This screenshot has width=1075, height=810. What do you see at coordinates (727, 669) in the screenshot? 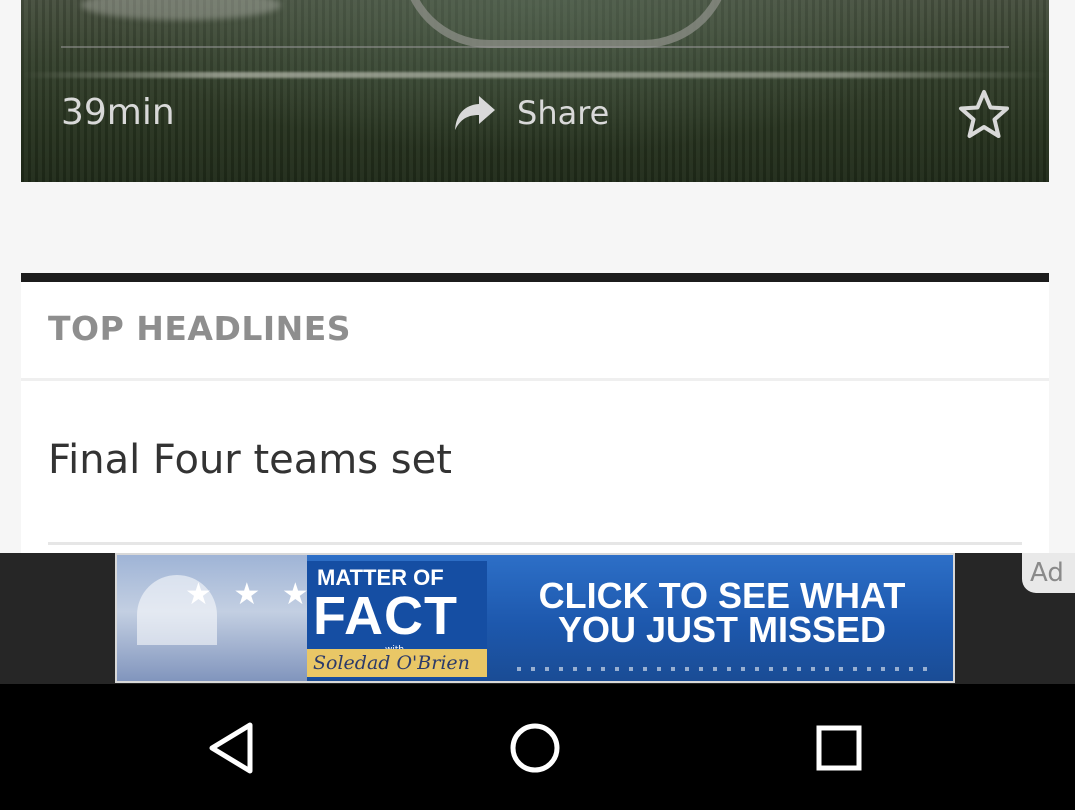
I see `ad-decoration-dots` at bounding box center [727, 669].